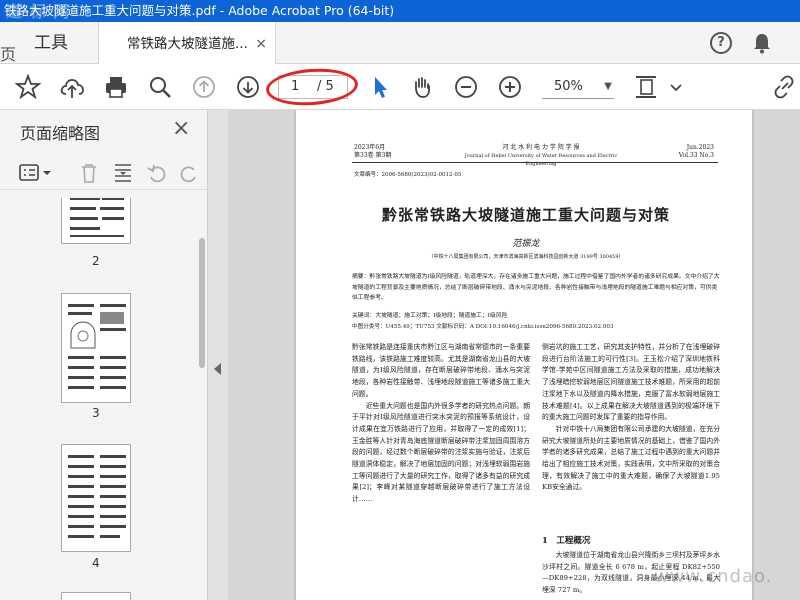  I want to click on select-cursor-icon, so click(380, 87).